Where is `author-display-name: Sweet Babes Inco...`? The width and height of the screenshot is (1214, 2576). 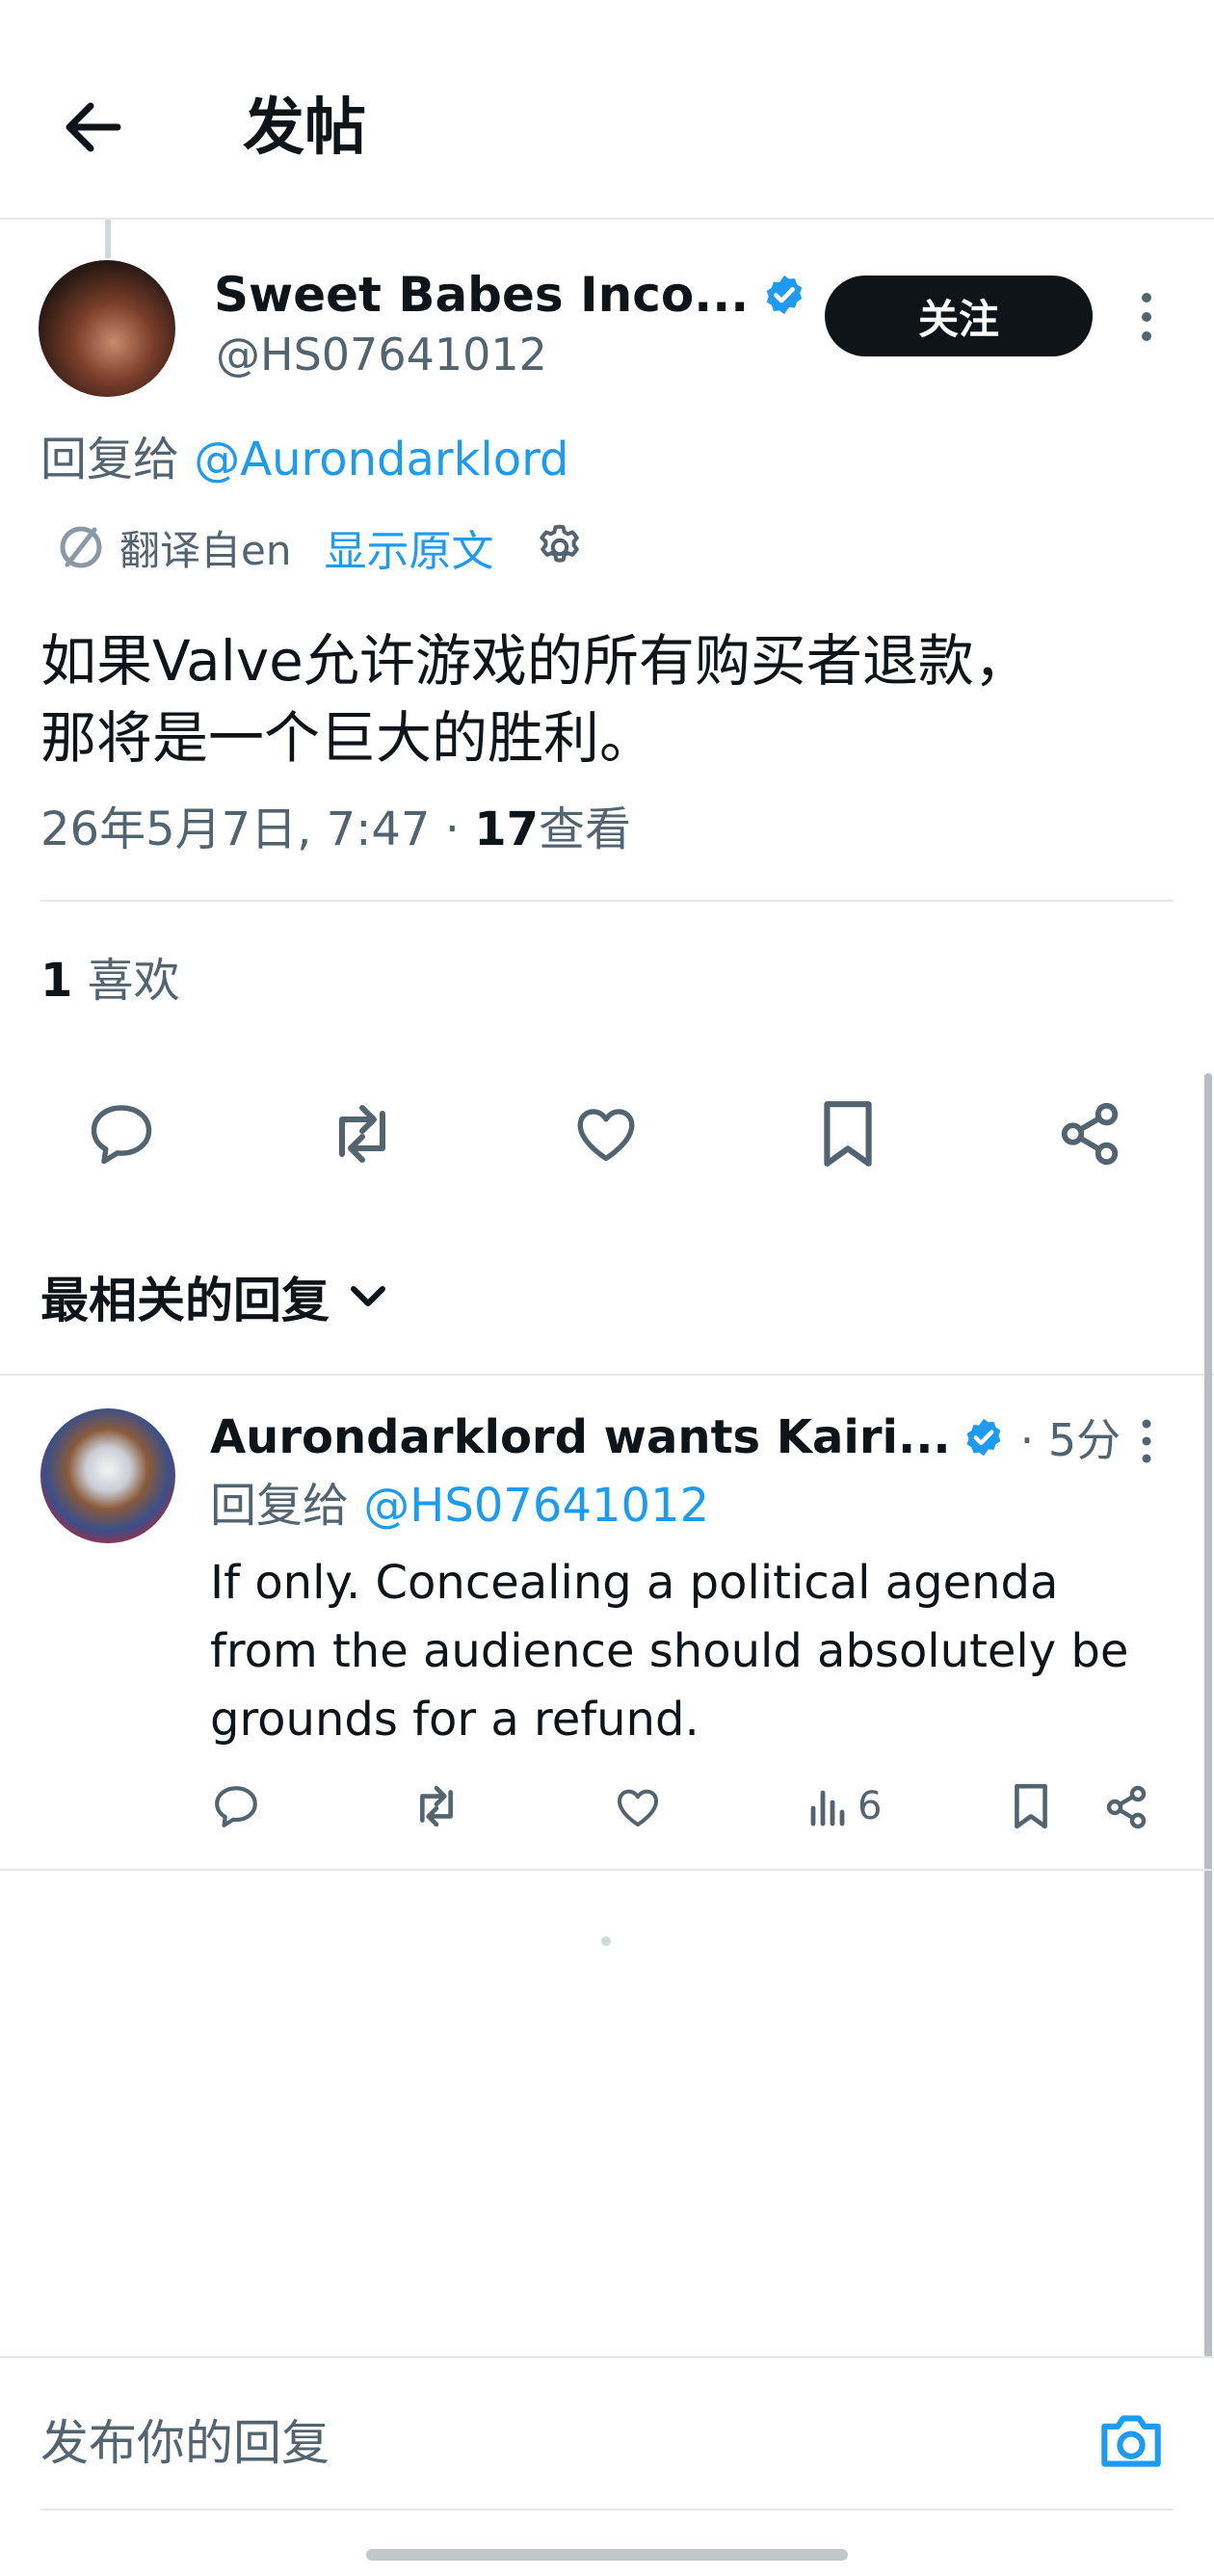
author-display-name: Sweet Babes Inco... is located at coordinates (481, 295).